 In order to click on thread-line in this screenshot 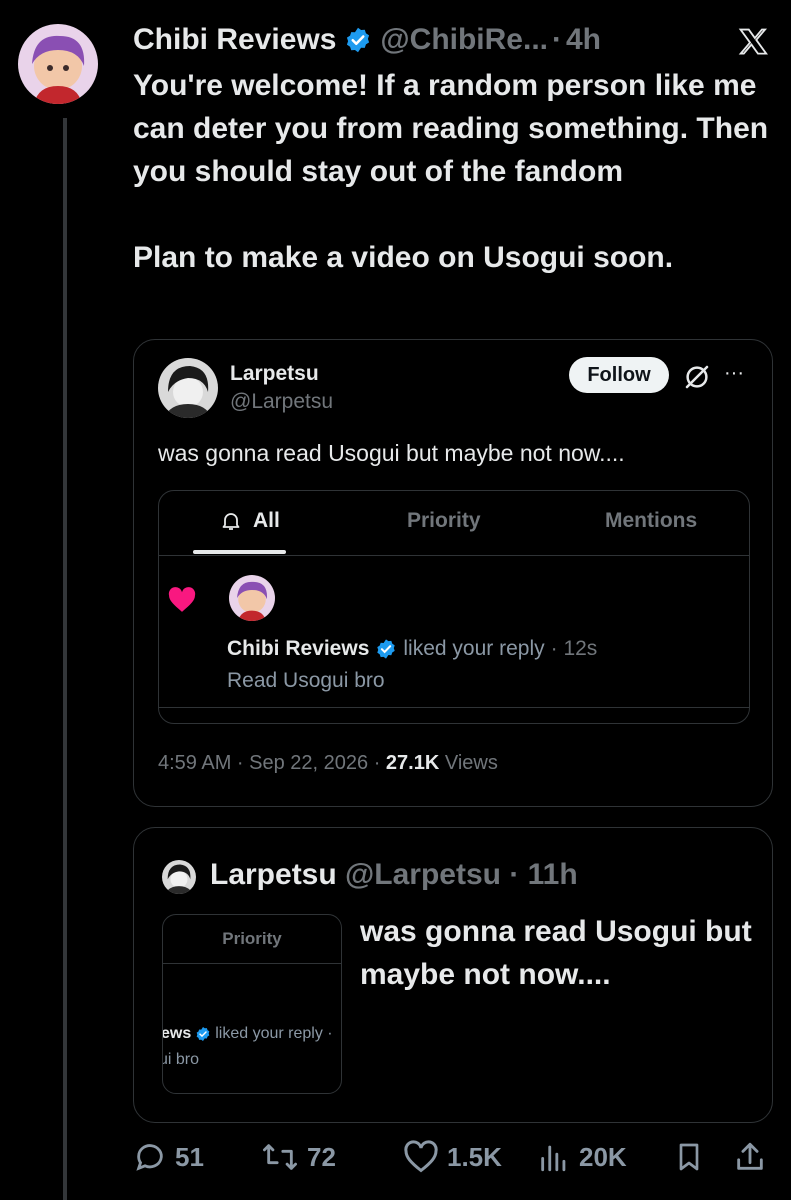, I will do `click(65, 659)`.